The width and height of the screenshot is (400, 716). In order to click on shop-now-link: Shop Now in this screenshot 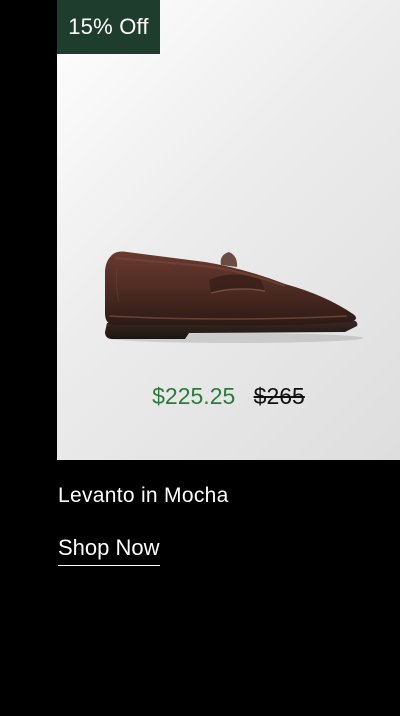, I will do `click(109, 549)`.